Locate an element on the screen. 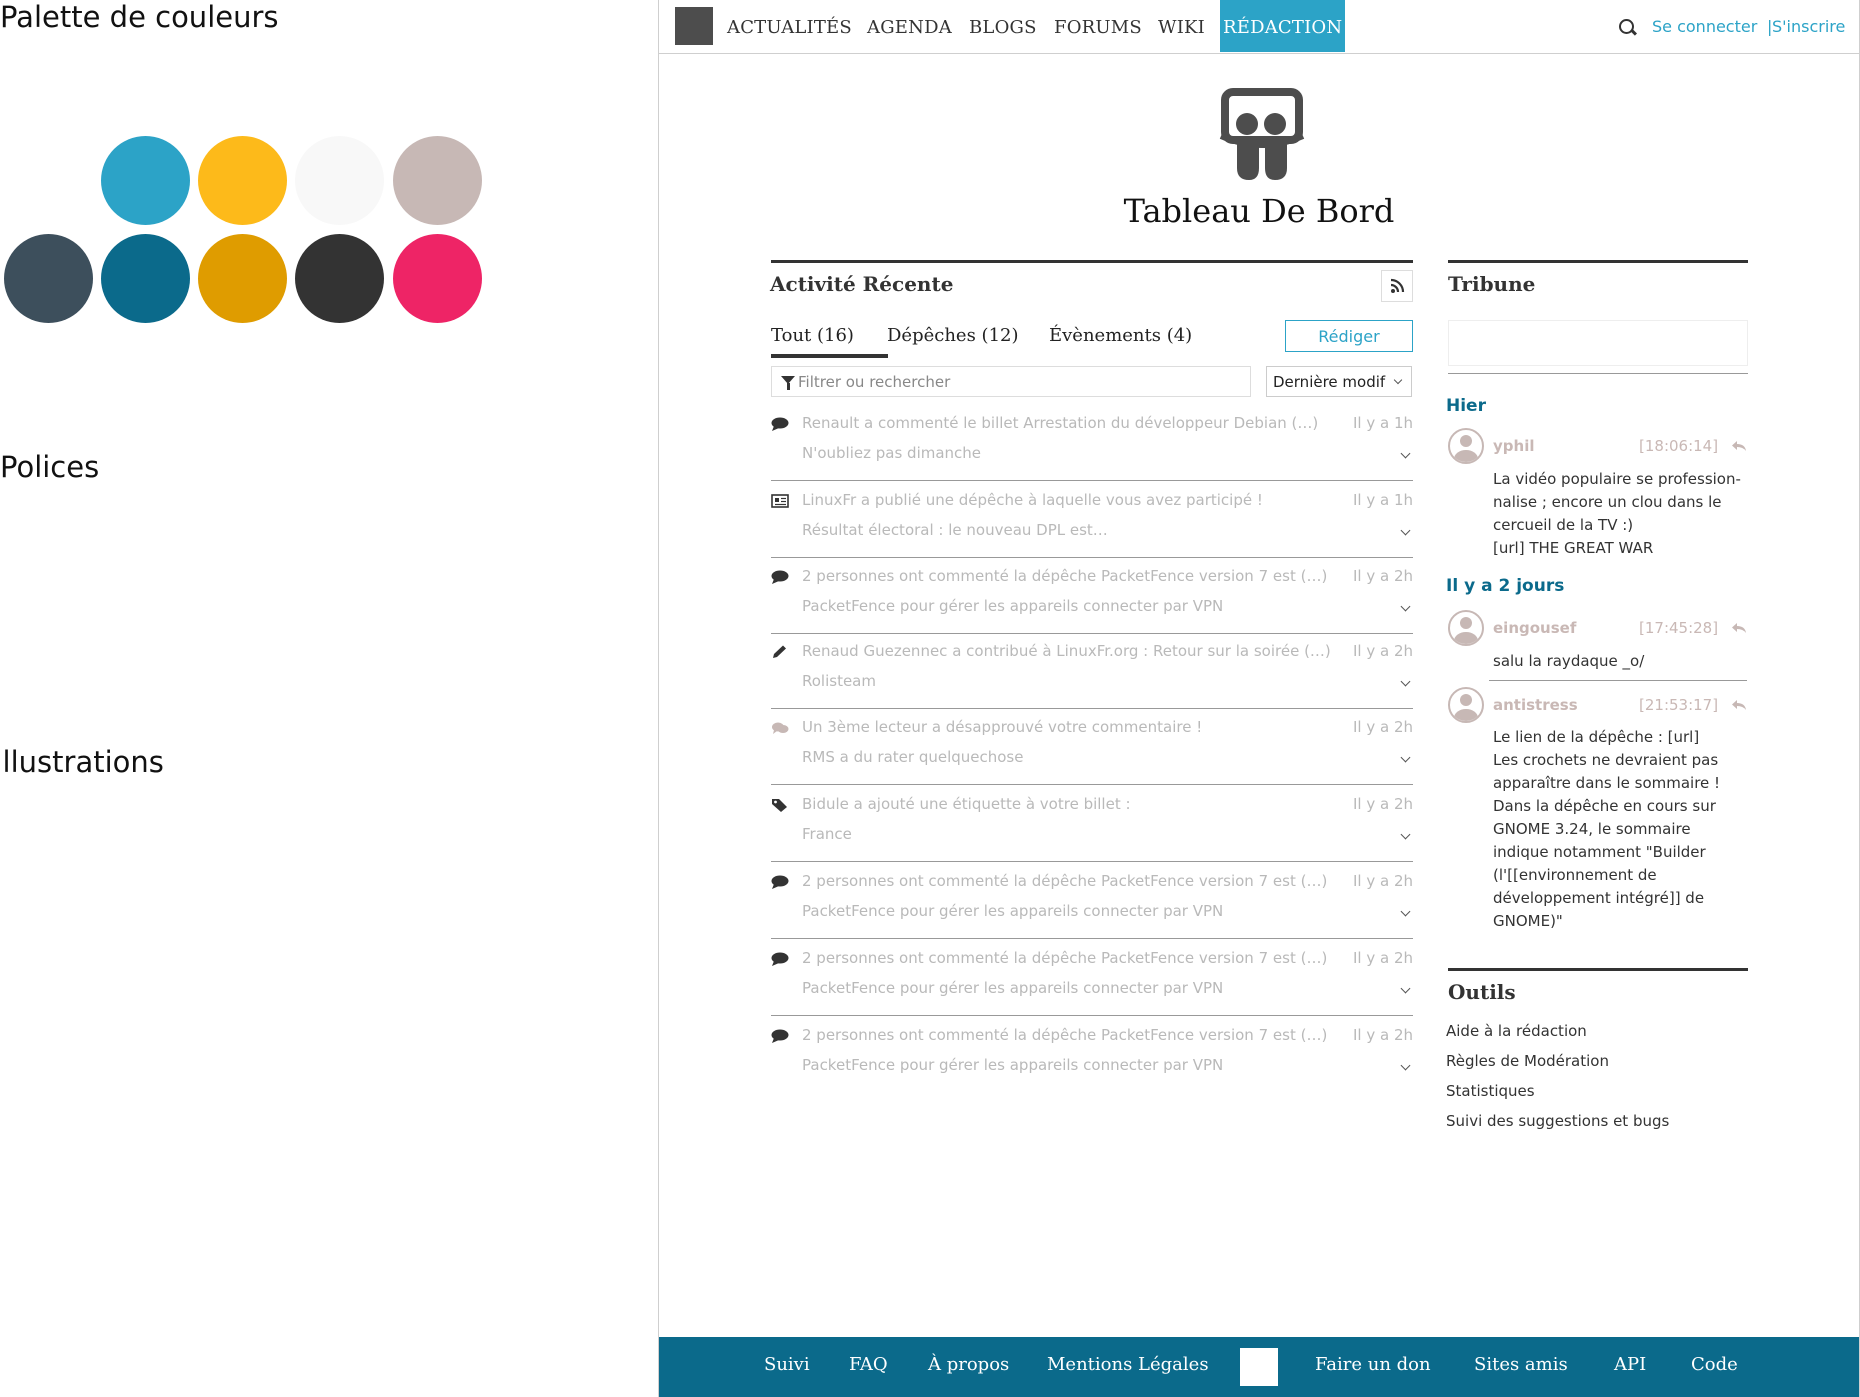 The width and height of the screenshot is (1860, 1397). tool-link: Règles de Modération is located at coordinates (1527, 1061).